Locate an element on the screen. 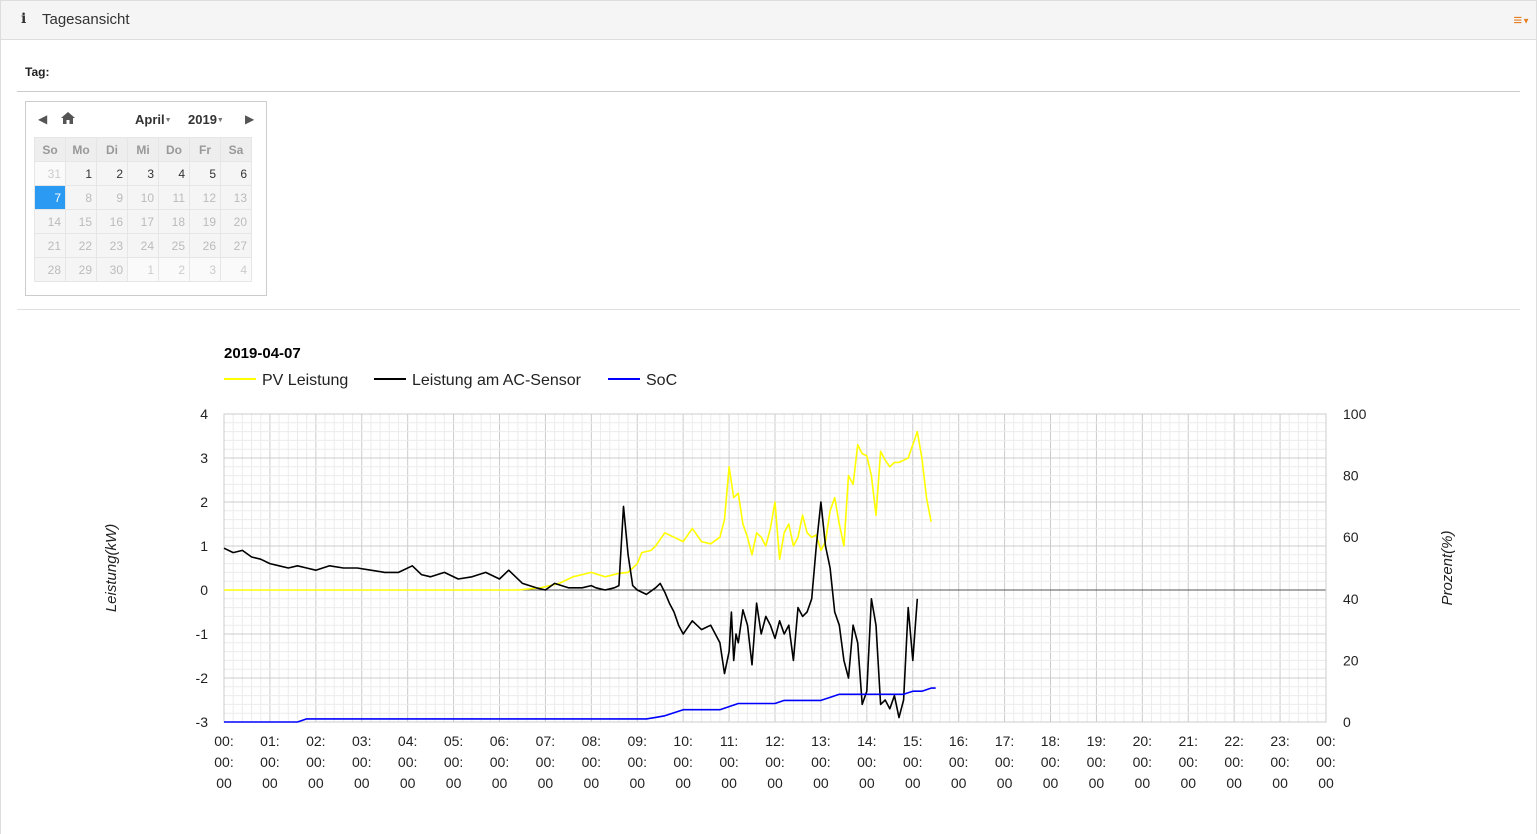 This screenshot has width=1539, height=834. y-tick-left: 1 is located at coordinates (204, 546).